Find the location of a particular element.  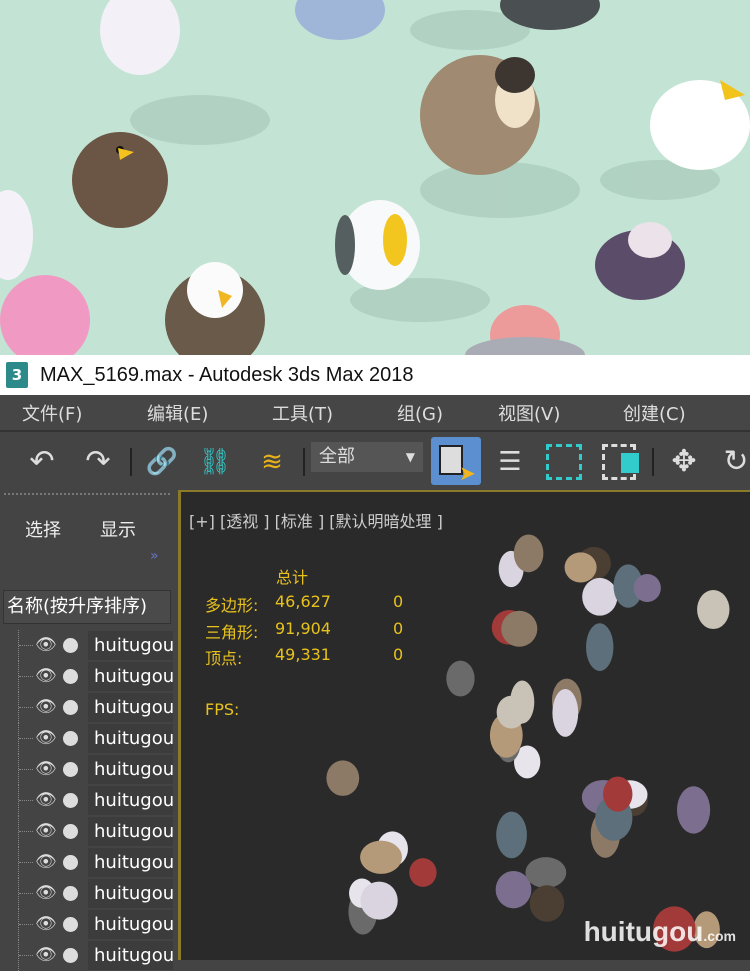

sort-column-header: 名称(按升序排序) is located at coordinates (87, 607).